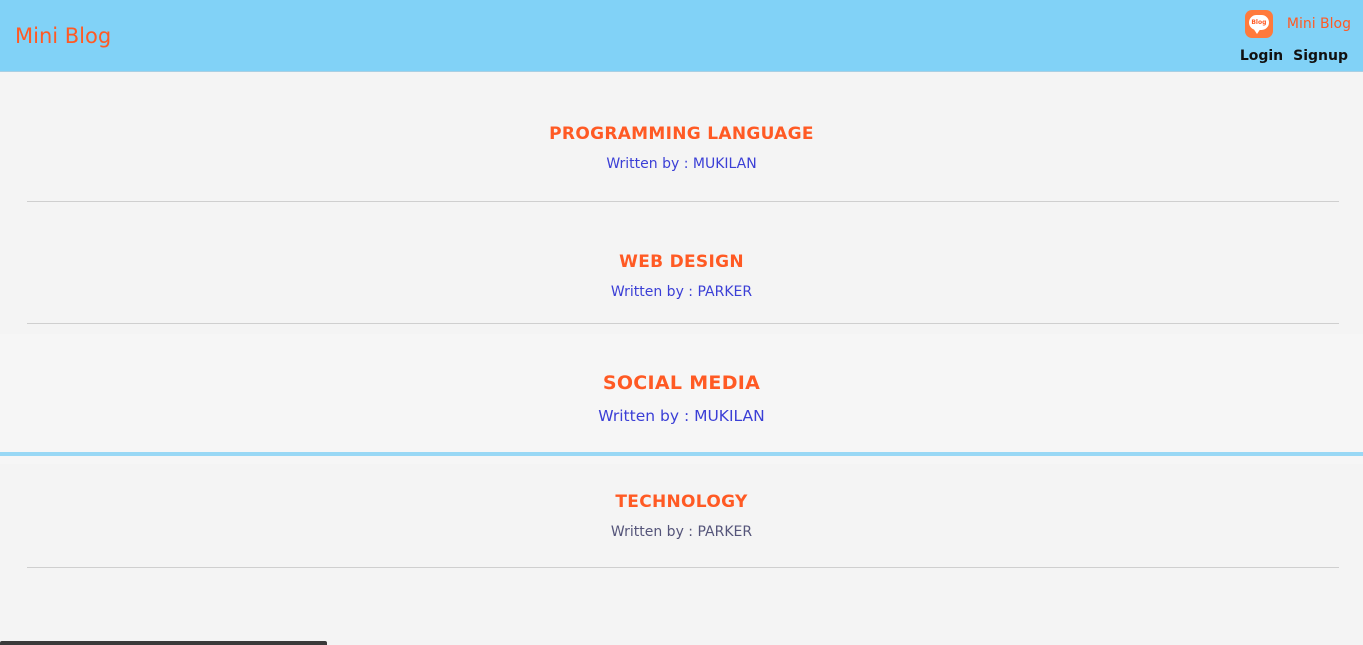 The width and height of the screenshot is (1363, 645). I want to click on logo-area: Blog Mini Blog, so click(1297, 24).